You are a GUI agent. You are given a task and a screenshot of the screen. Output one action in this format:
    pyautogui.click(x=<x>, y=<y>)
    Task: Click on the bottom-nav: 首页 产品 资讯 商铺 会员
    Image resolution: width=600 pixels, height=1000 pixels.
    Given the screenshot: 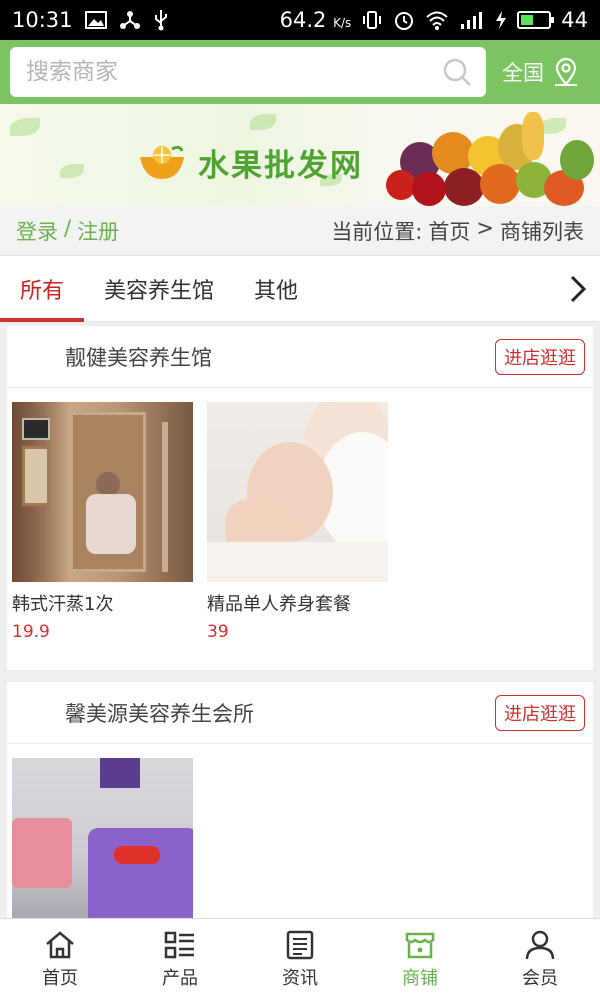 What is the action you would take?
    pyautogui.click(x=300, y=959)
    